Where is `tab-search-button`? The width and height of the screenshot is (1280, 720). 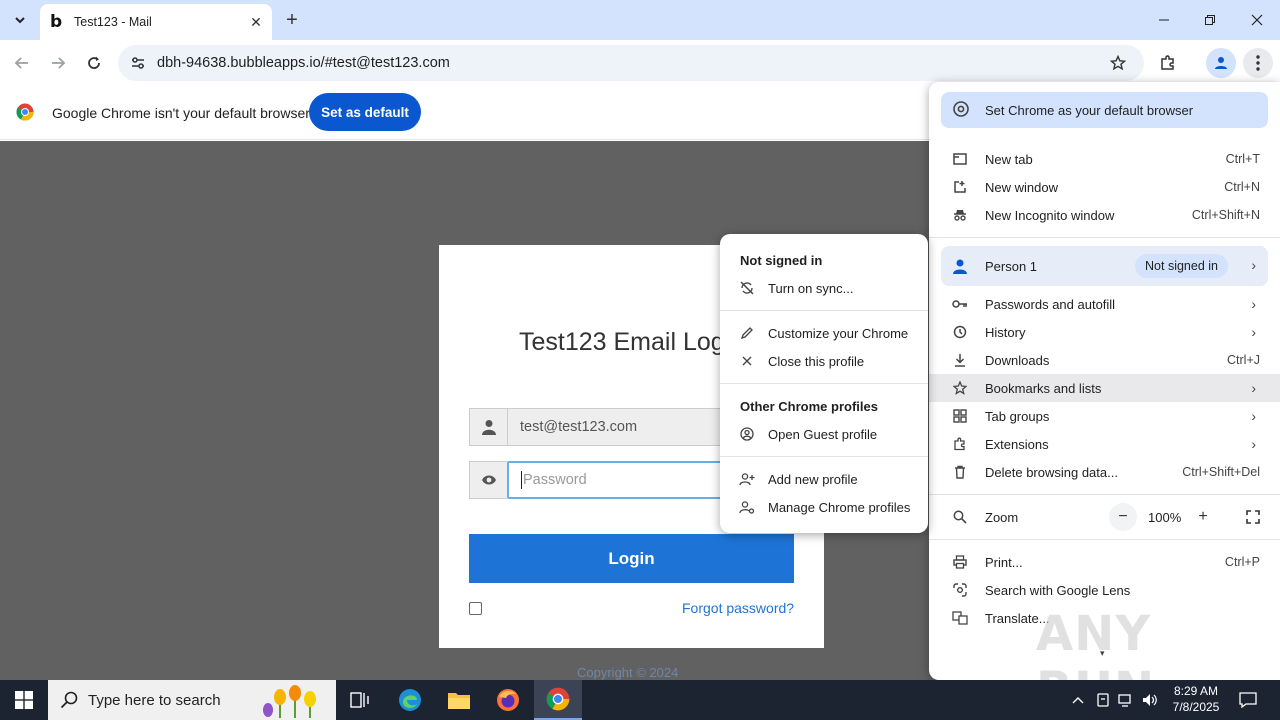
tab-search-button is located at coordinates (20, 20).